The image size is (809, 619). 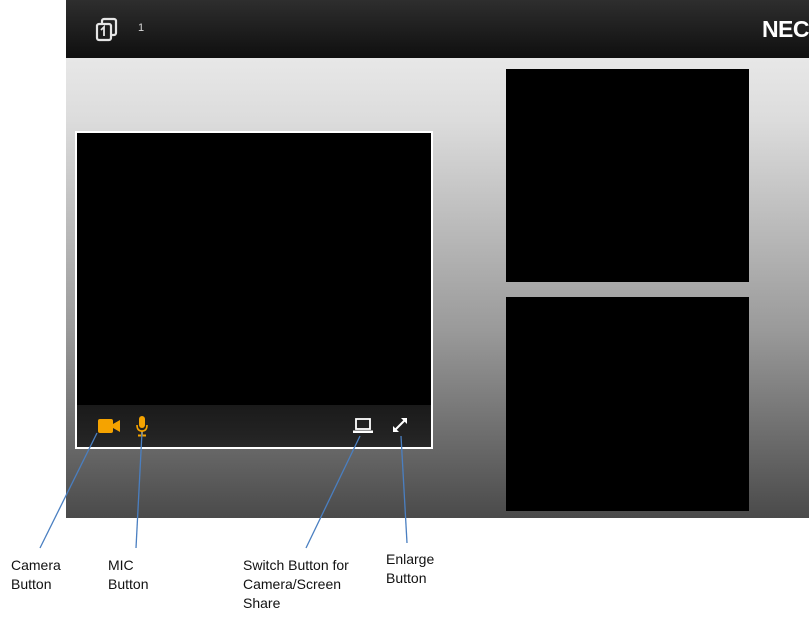 What do you see at coordinates (262, 603) in the screenshot?
I see `annotation-line-text: Share` at bounding box center [262, 603].